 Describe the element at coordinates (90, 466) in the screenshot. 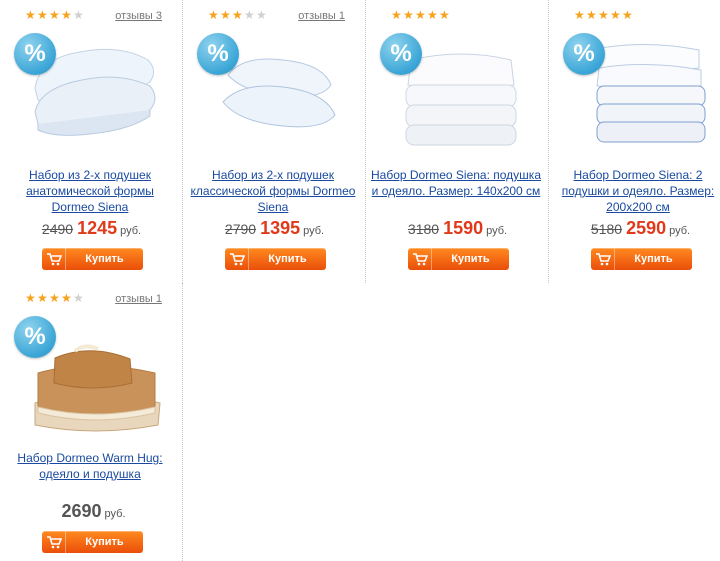

I see `product-title-link: Набор Dormeo Warm Hug: одеяло и подушка` at that location.